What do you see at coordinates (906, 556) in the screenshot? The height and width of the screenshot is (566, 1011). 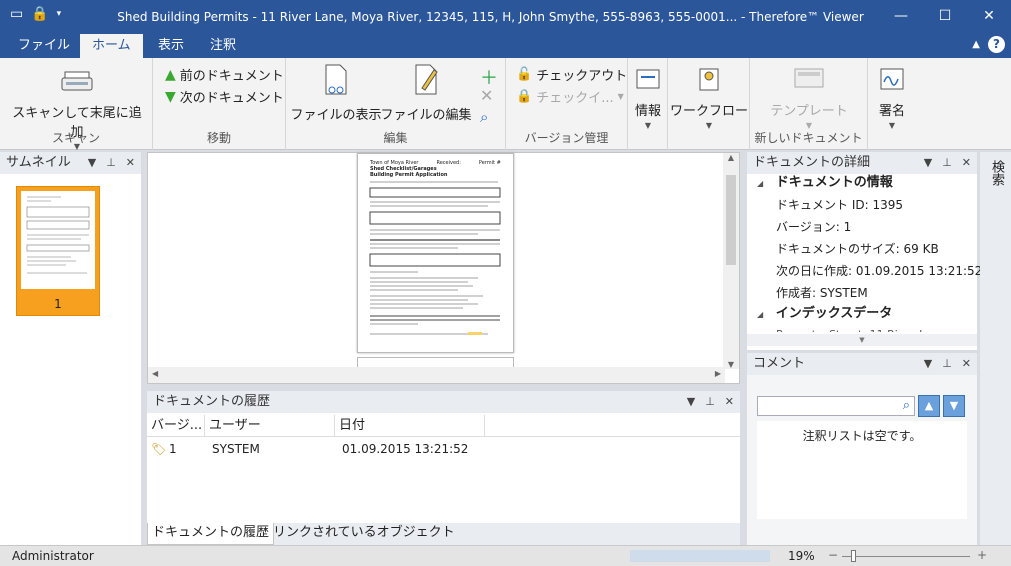 I see `zoom-slider-track` at bounding box center [906, 556].